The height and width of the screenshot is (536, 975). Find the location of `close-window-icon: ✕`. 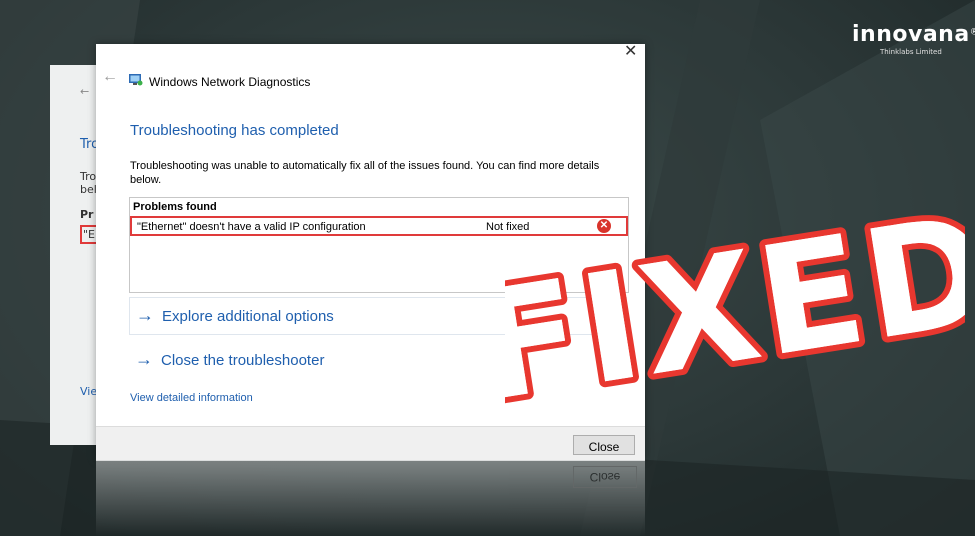

close-window-icon: ✕ is located at coordinates (630, 52).